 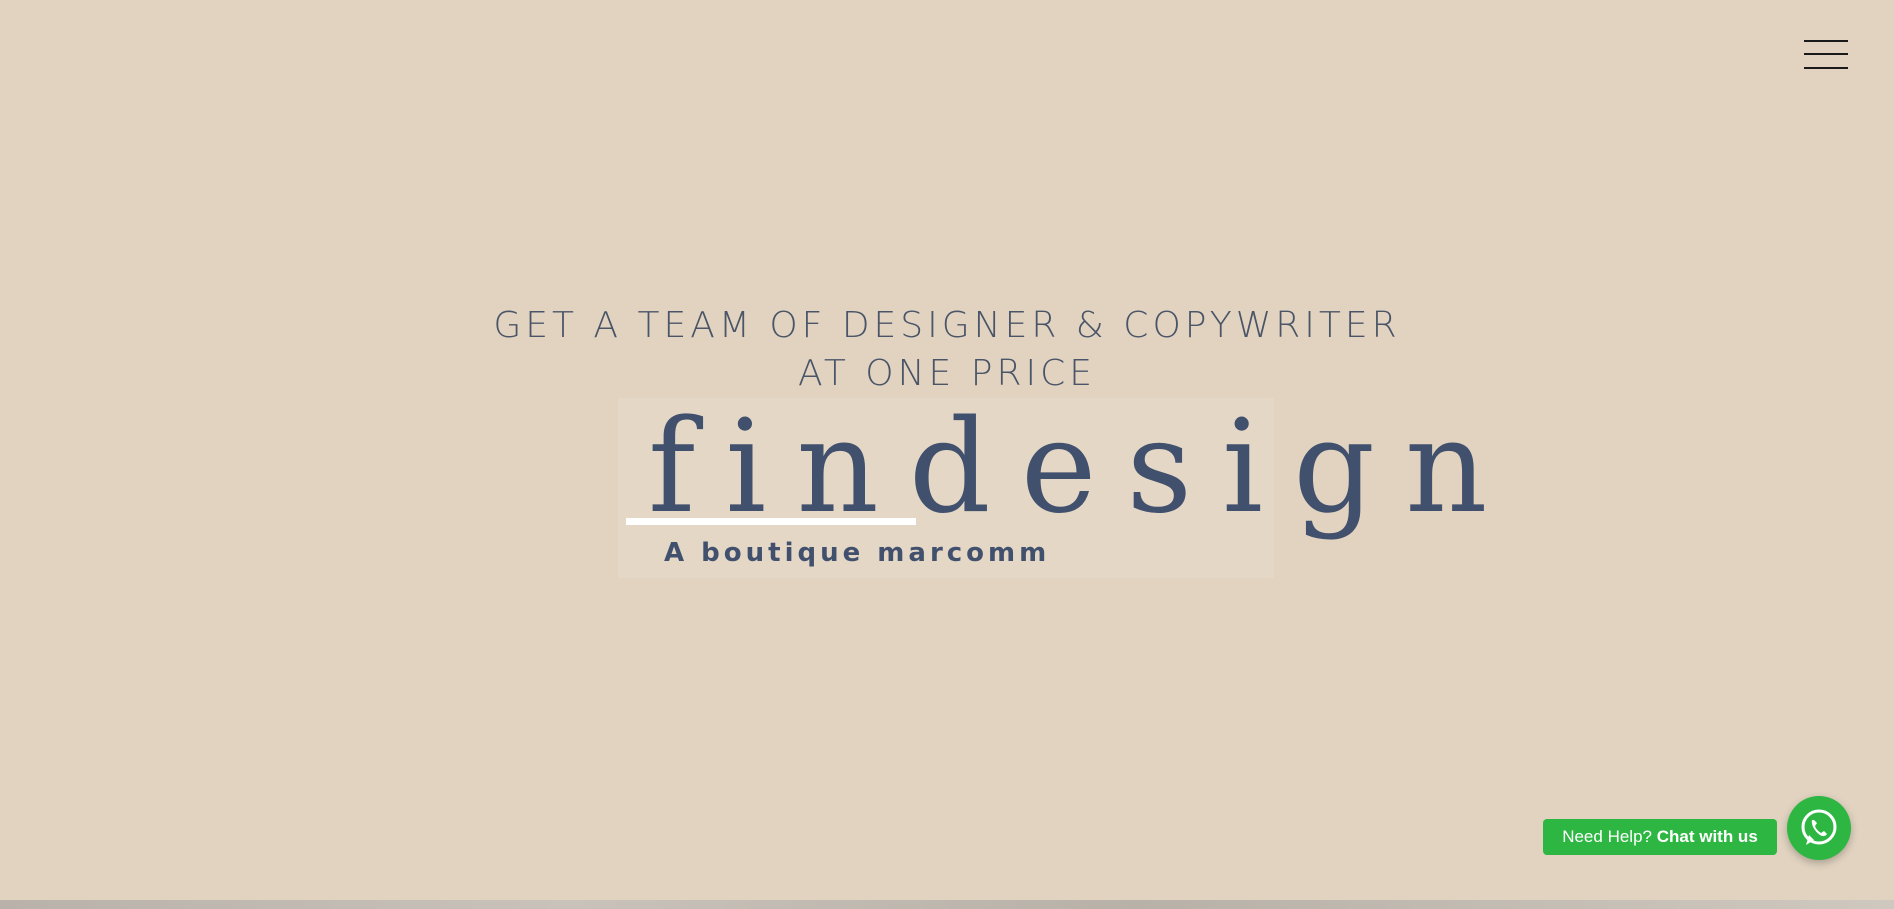 I want to click on hamburger-menu-button, so click(x=1824, y=54).